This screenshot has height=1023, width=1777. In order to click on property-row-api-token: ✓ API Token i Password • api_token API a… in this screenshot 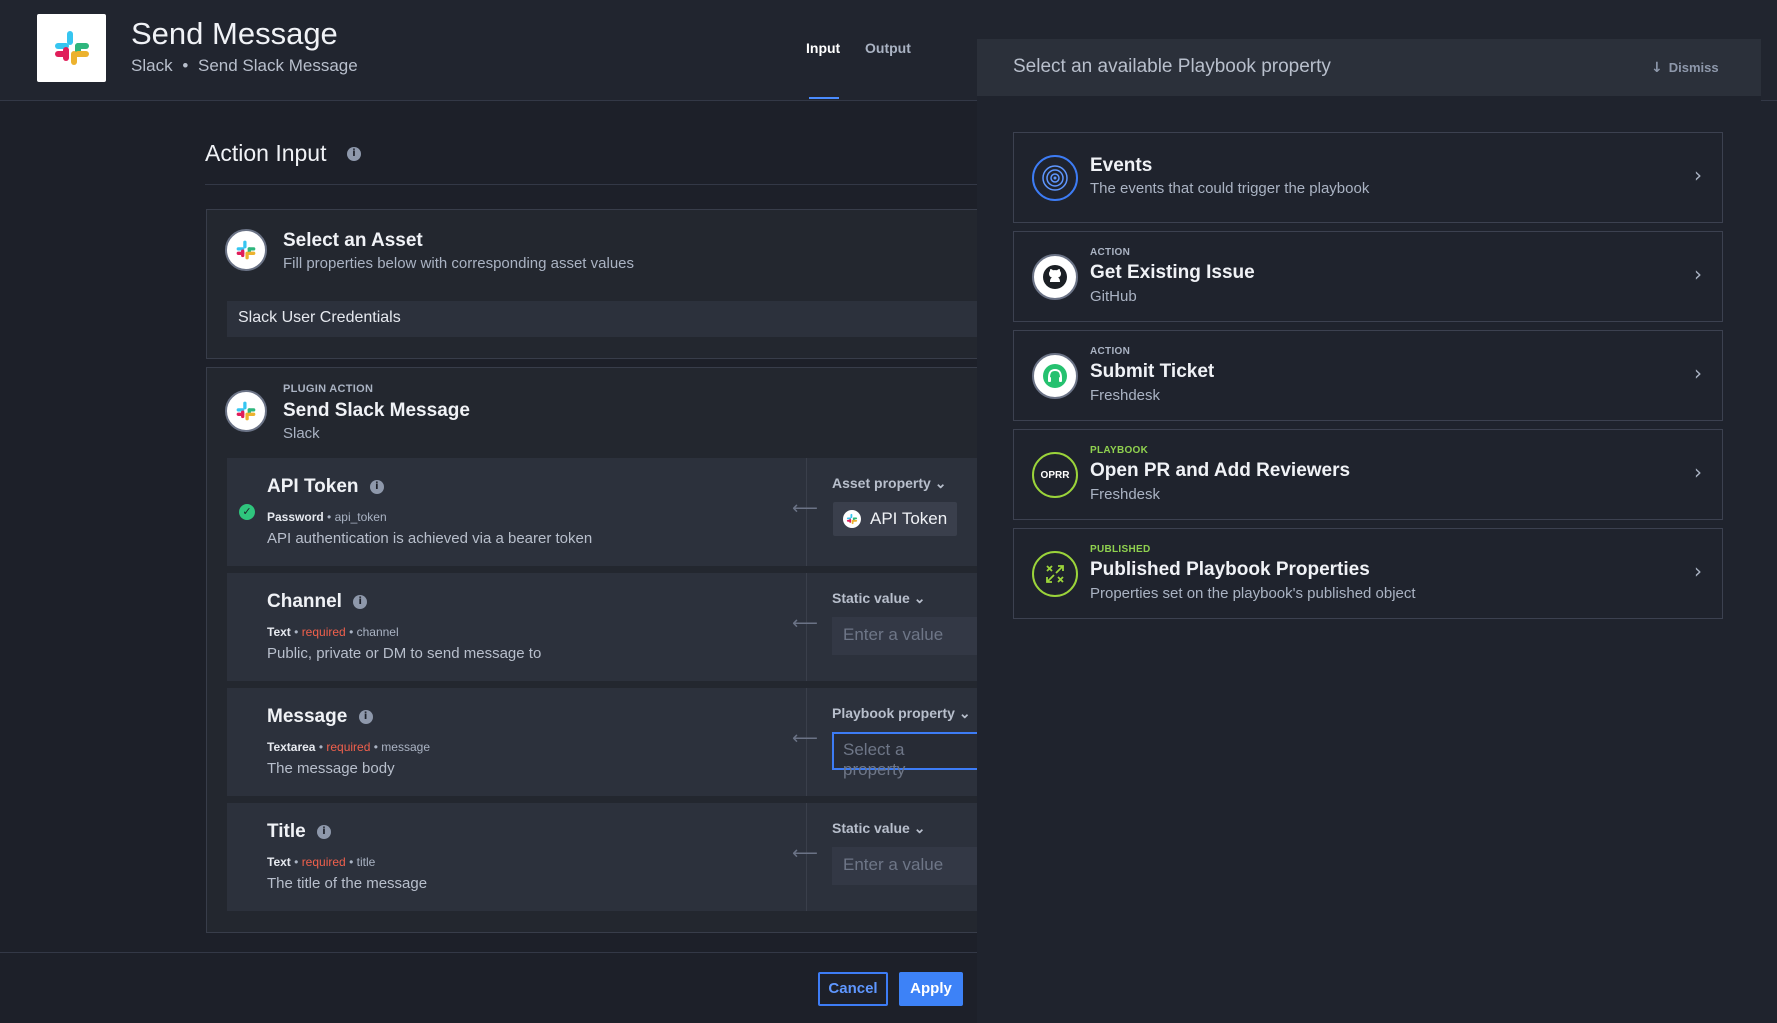, I will do `click(602, 512)`.